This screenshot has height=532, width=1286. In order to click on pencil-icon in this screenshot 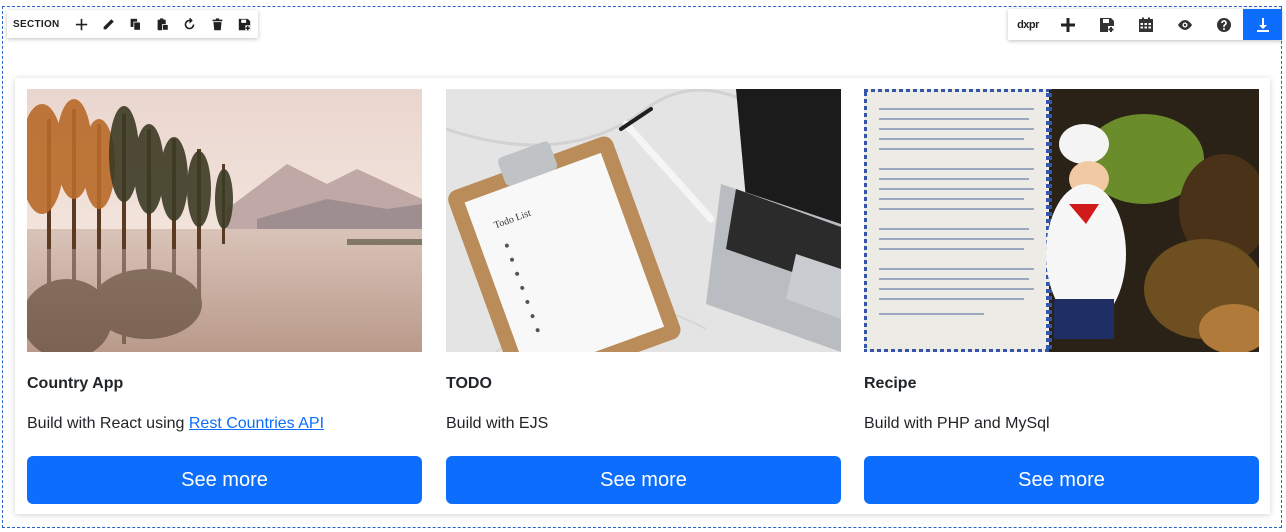, I will do `click(108, 24)`.